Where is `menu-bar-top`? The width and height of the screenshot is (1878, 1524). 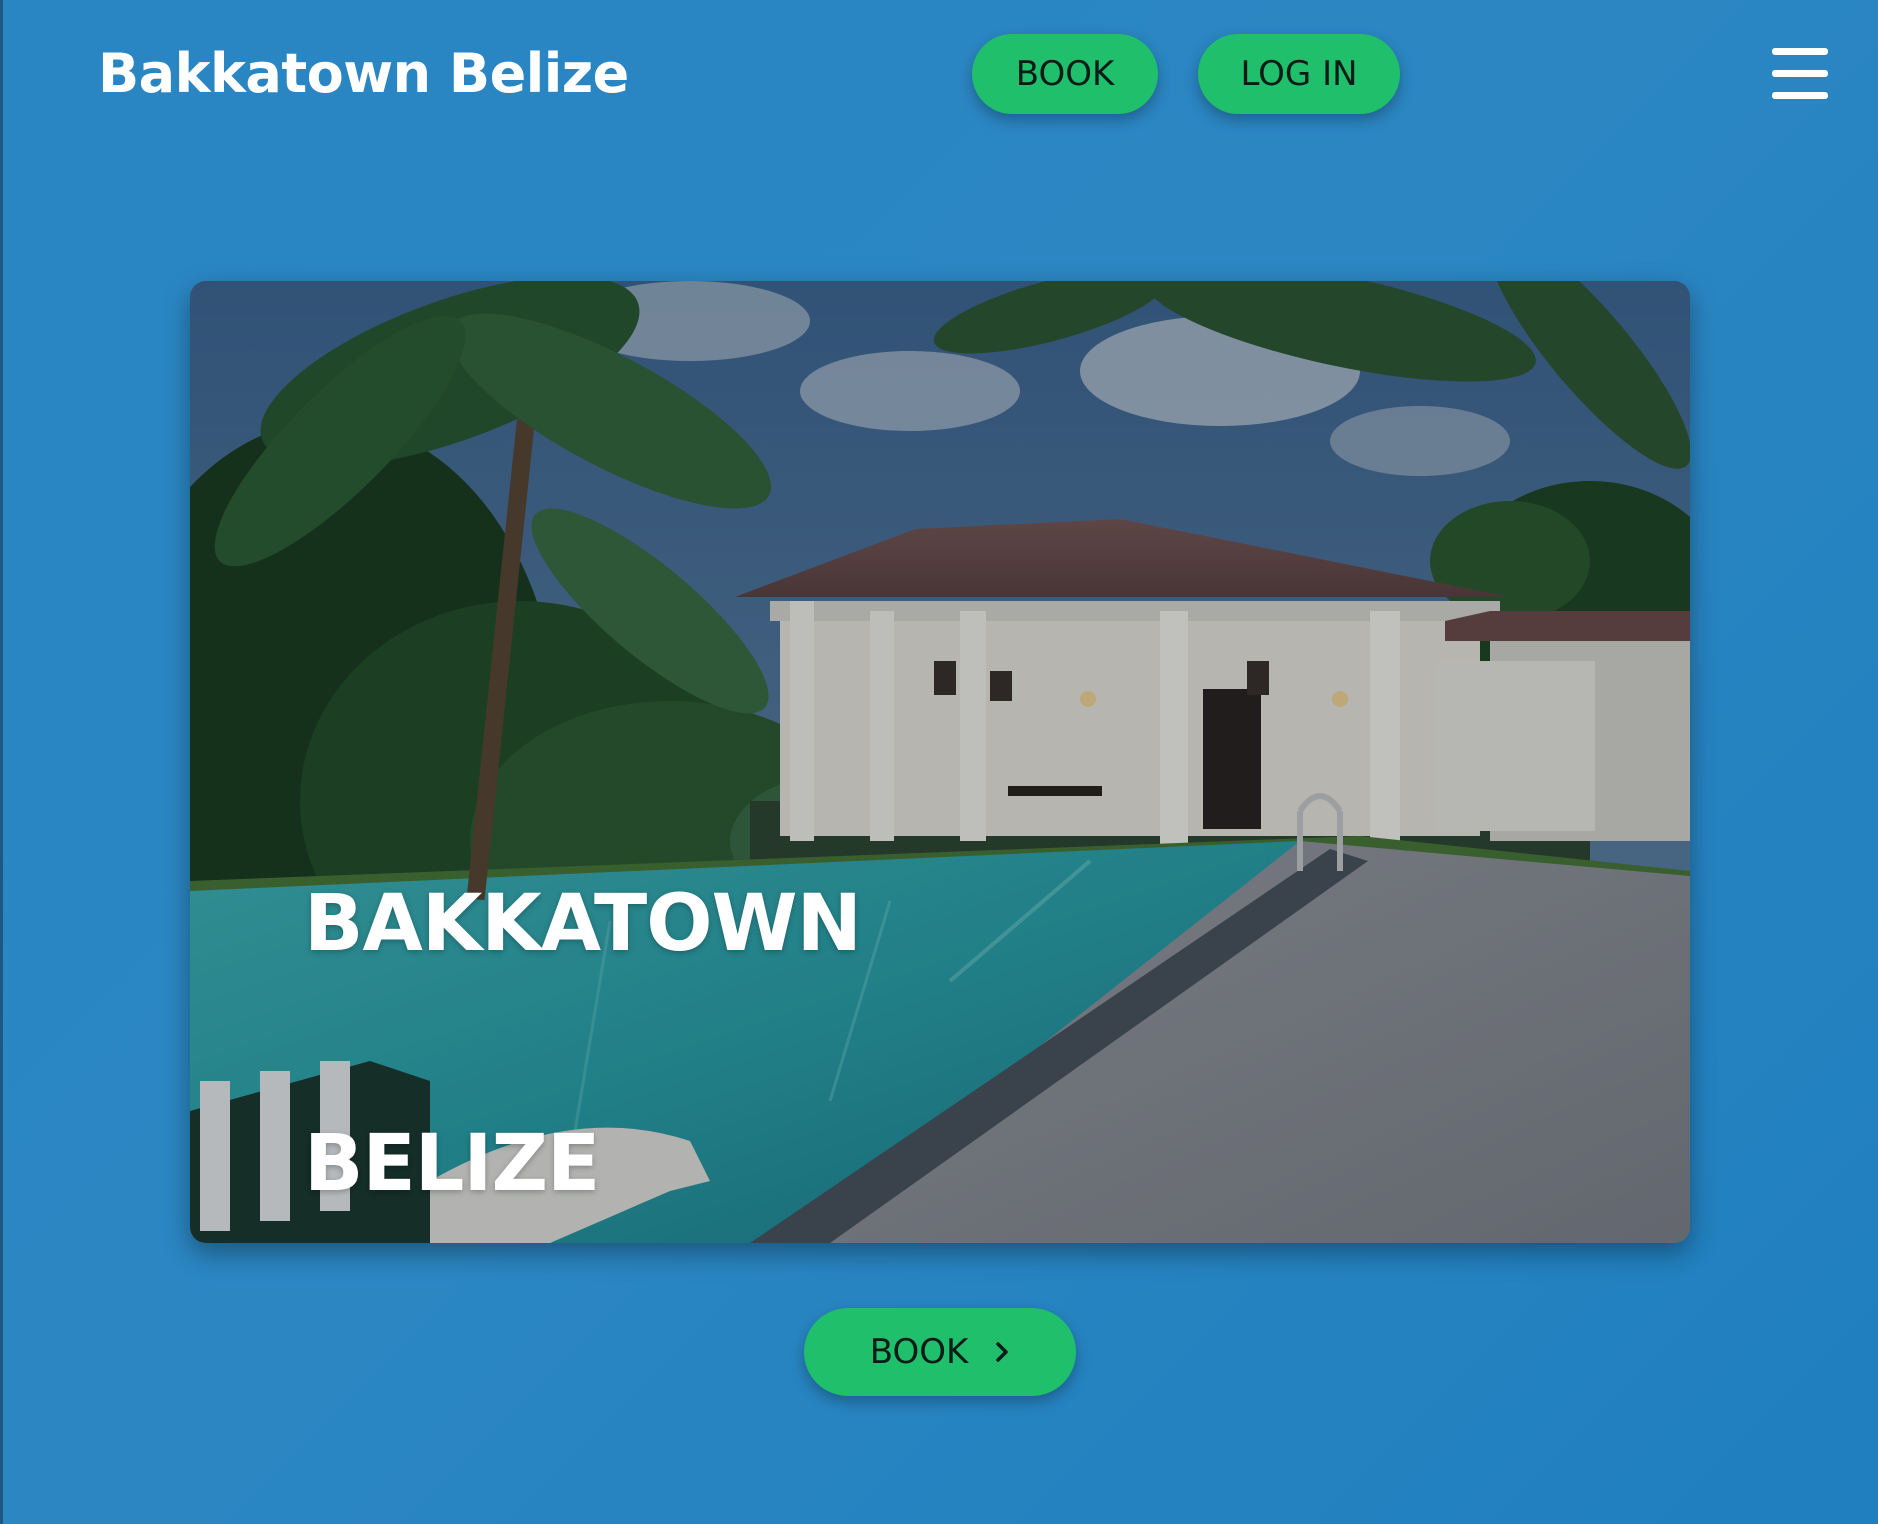
menu-bar-top is located at coordinates (1800, 51).